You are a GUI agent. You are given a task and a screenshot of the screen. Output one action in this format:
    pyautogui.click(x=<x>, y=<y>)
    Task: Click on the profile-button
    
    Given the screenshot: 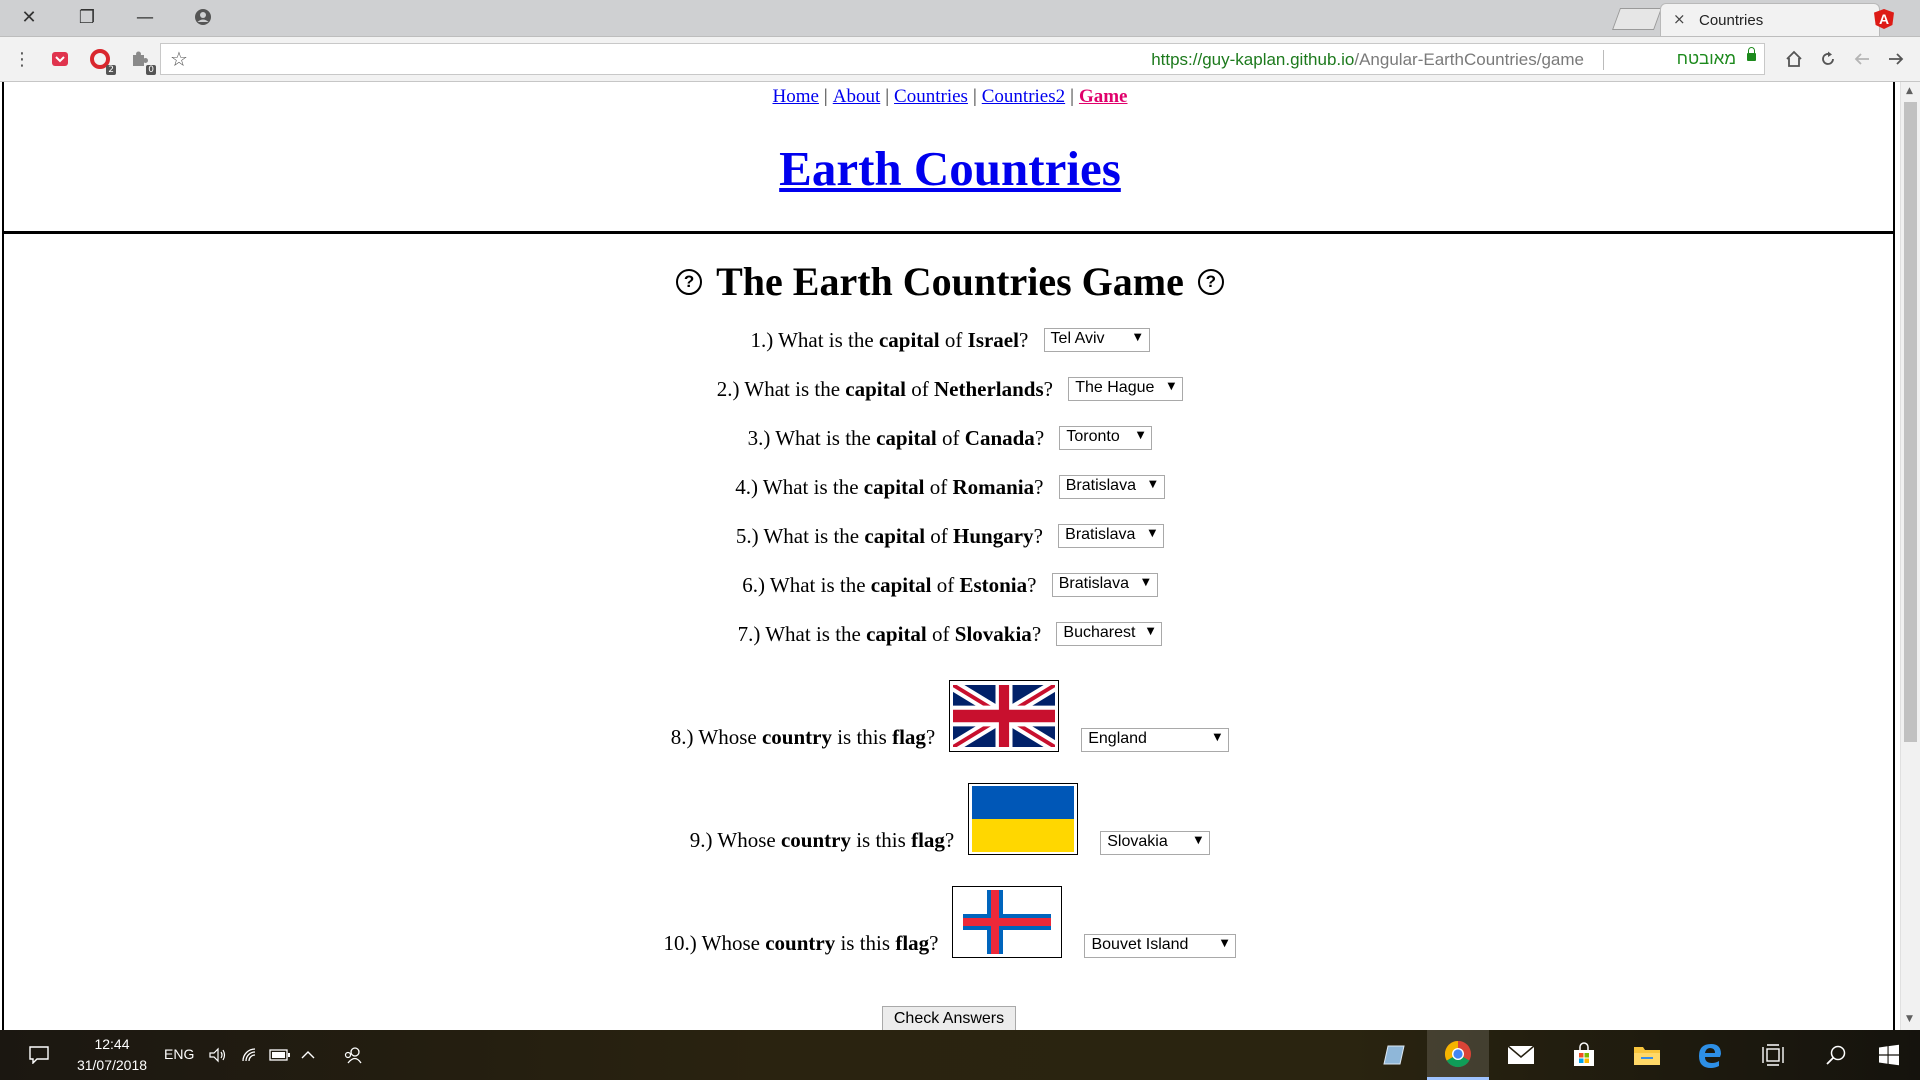 What is the action you would take?
    pyautogui.click(x=203, y=17)
    